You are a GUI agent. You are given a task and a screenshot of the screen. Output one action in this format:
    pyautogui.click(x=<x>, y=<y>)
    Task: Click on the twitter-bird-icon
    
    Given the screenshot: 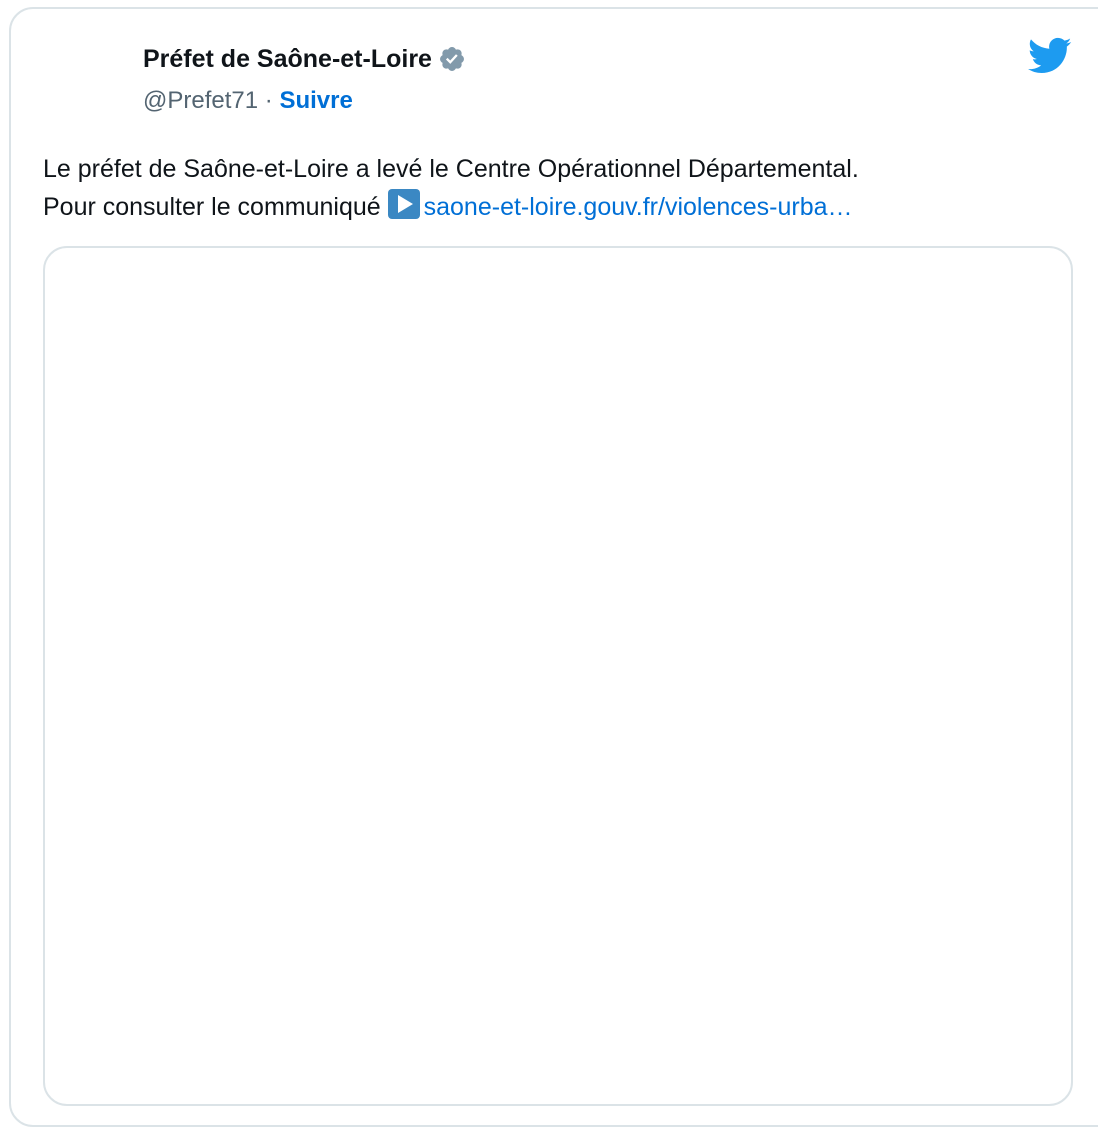 What is the action you would take?
    pyautogui.click(x=1050, y=56)
    